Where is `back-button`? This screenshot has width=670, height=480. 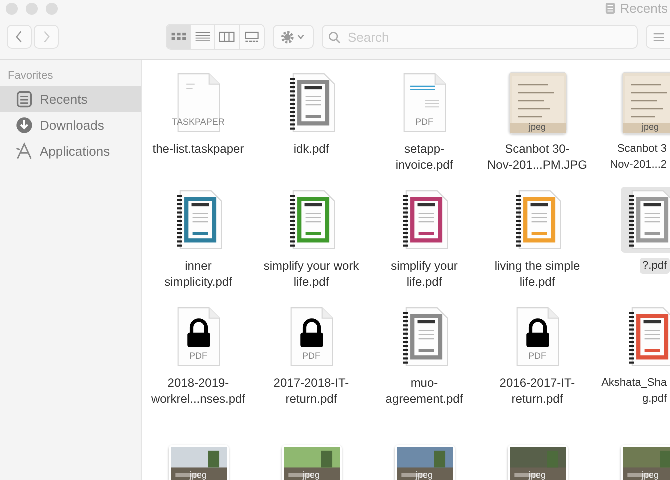 back-button is located at coordinates (19, 37).